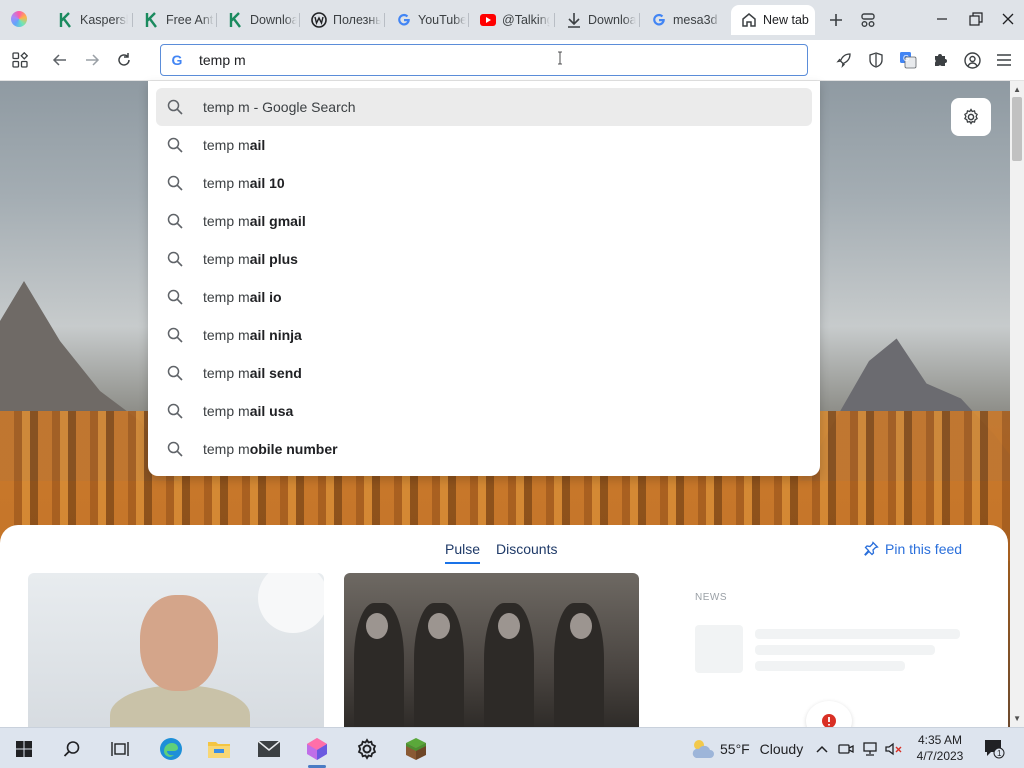 This screenshot has height=768, width=1024. Describe the element at coordinates (703, 749) in the screenshot. I see `weather-widget` at that location.